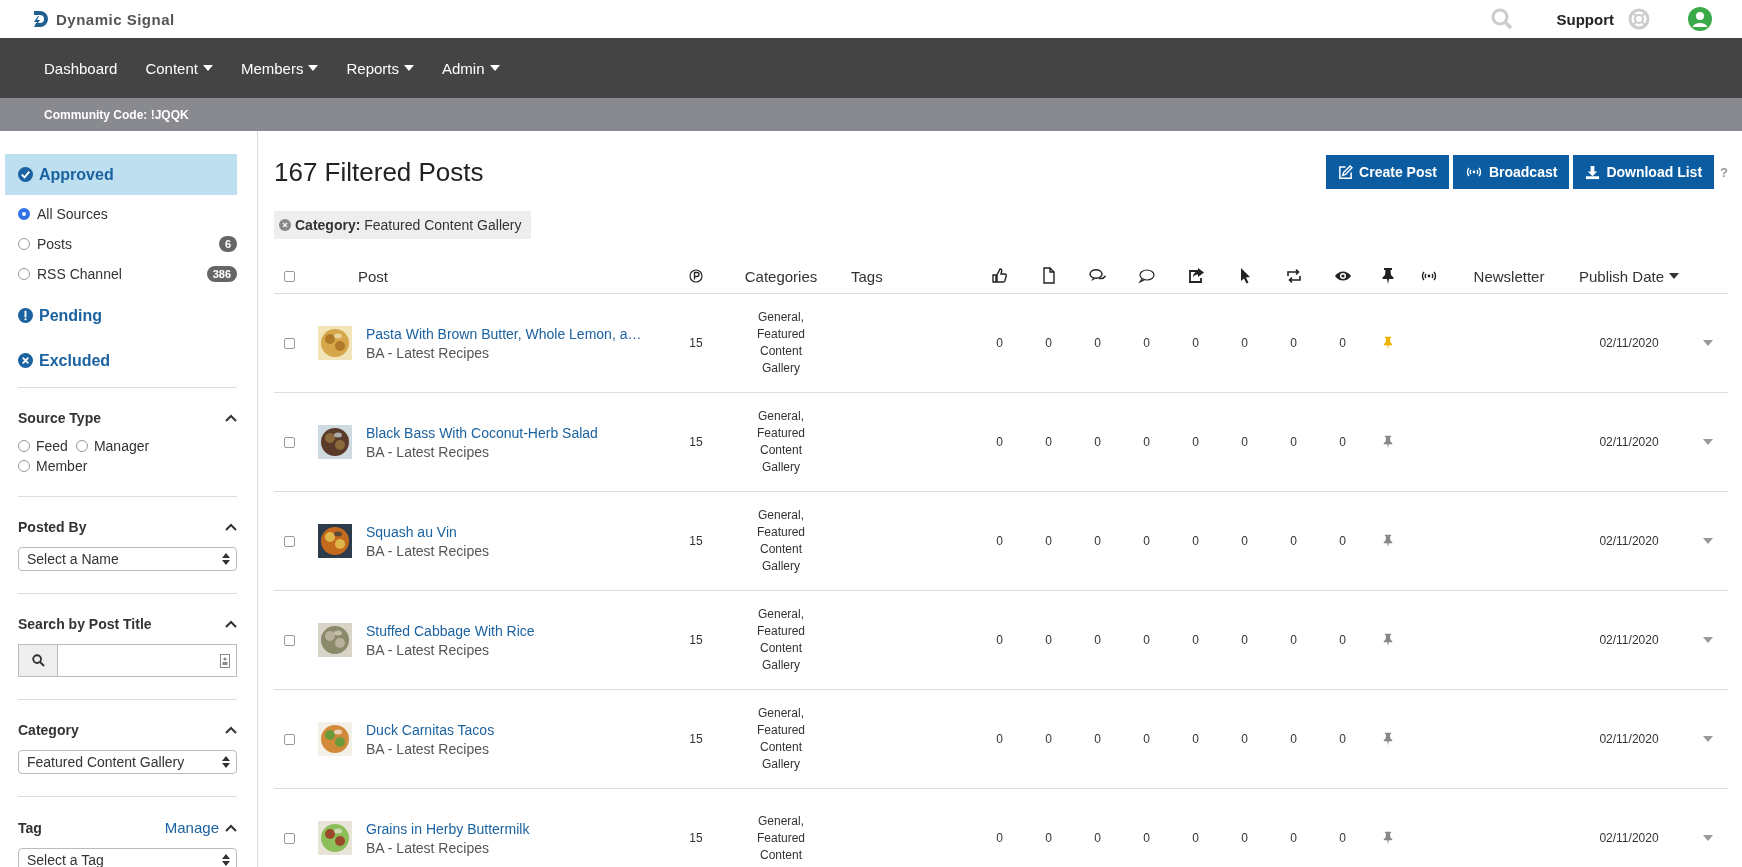  What do you see at coordinates (279, 68) in the screenshot?
I see `nav-item: Members` at bounding box center [279, 68].